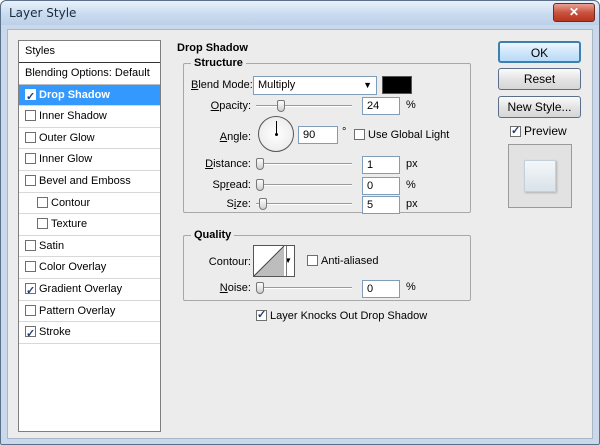 Image resolution: width=600 pixels, height=445 pixels. Describe the element at coordinates (218, 63) in the screenshot. I see `structure-title: Structure` at that location.